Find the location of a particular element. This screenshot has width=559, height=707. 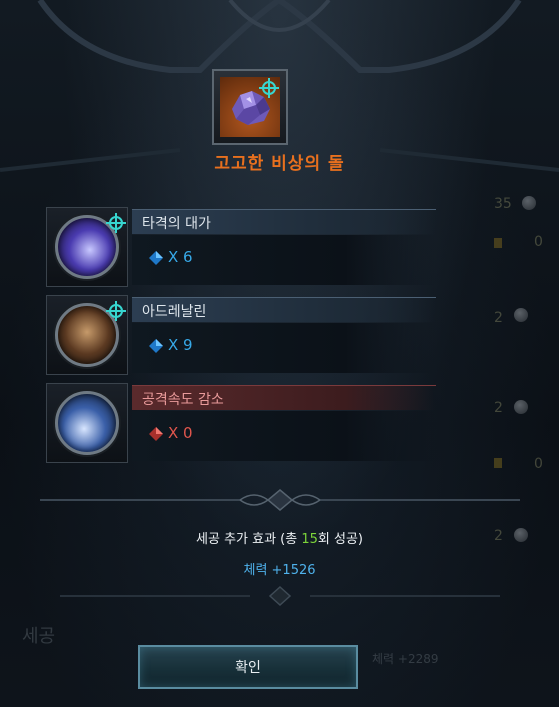

effect-title: 아드레날린 is located at coordinates (174, 312).